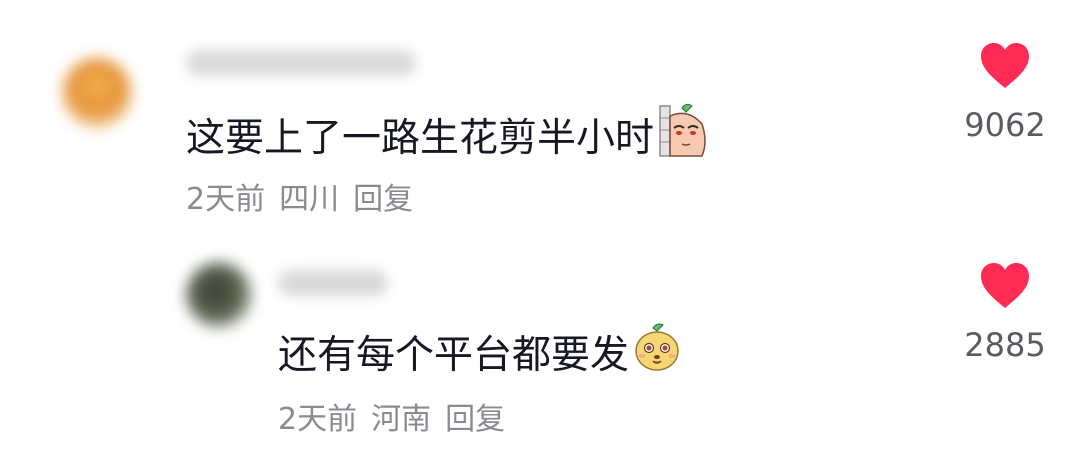 The height and width of the screenshot is (467, 1080). Describe the element at coordinates (420, 138) in the screenshot. I see `comment-text-body: 这要上了一路生花剪半小时` at that location.